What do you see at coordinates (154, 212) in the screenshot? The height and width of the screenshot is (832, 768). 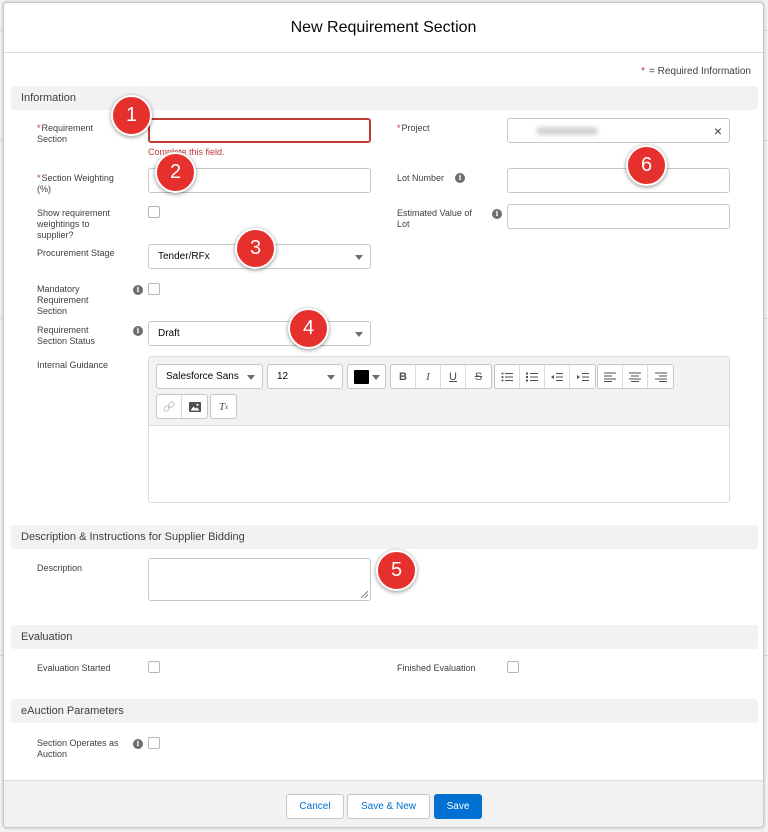 I see `show-weightings-checkbox` at bounding box center [154, 212].